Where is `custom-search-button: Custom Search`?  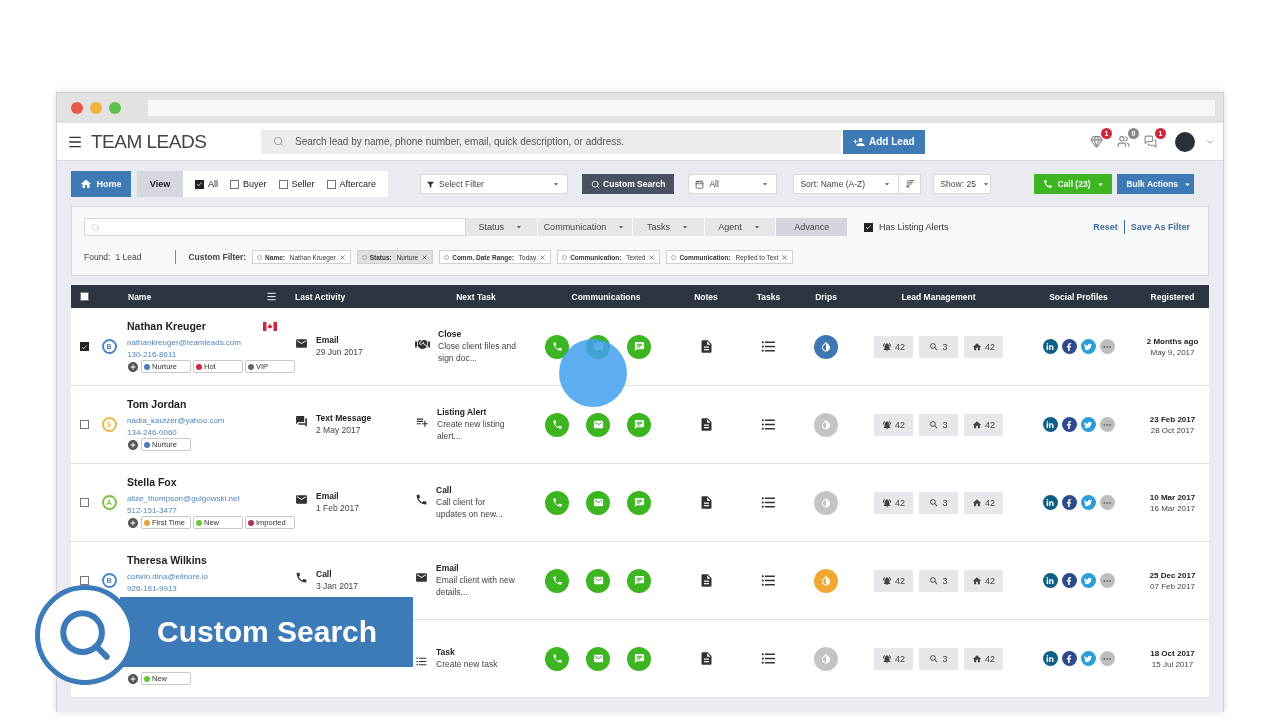
custom-search-button: Custom Search is located at coordinates (628, 184).